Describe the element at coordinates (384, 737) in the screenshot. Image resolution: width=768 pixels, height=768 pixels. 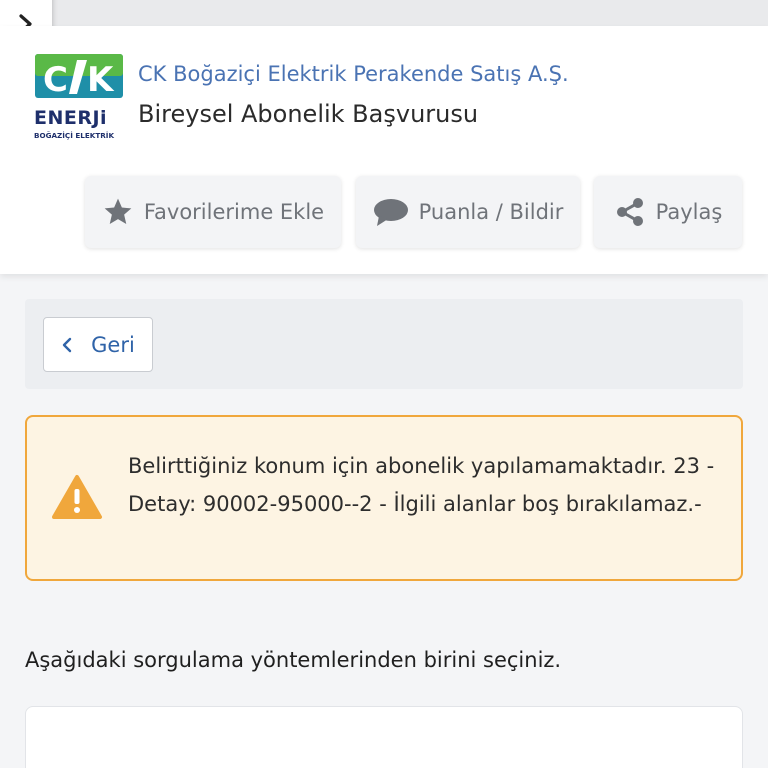
I see `query-options-card` at that location.